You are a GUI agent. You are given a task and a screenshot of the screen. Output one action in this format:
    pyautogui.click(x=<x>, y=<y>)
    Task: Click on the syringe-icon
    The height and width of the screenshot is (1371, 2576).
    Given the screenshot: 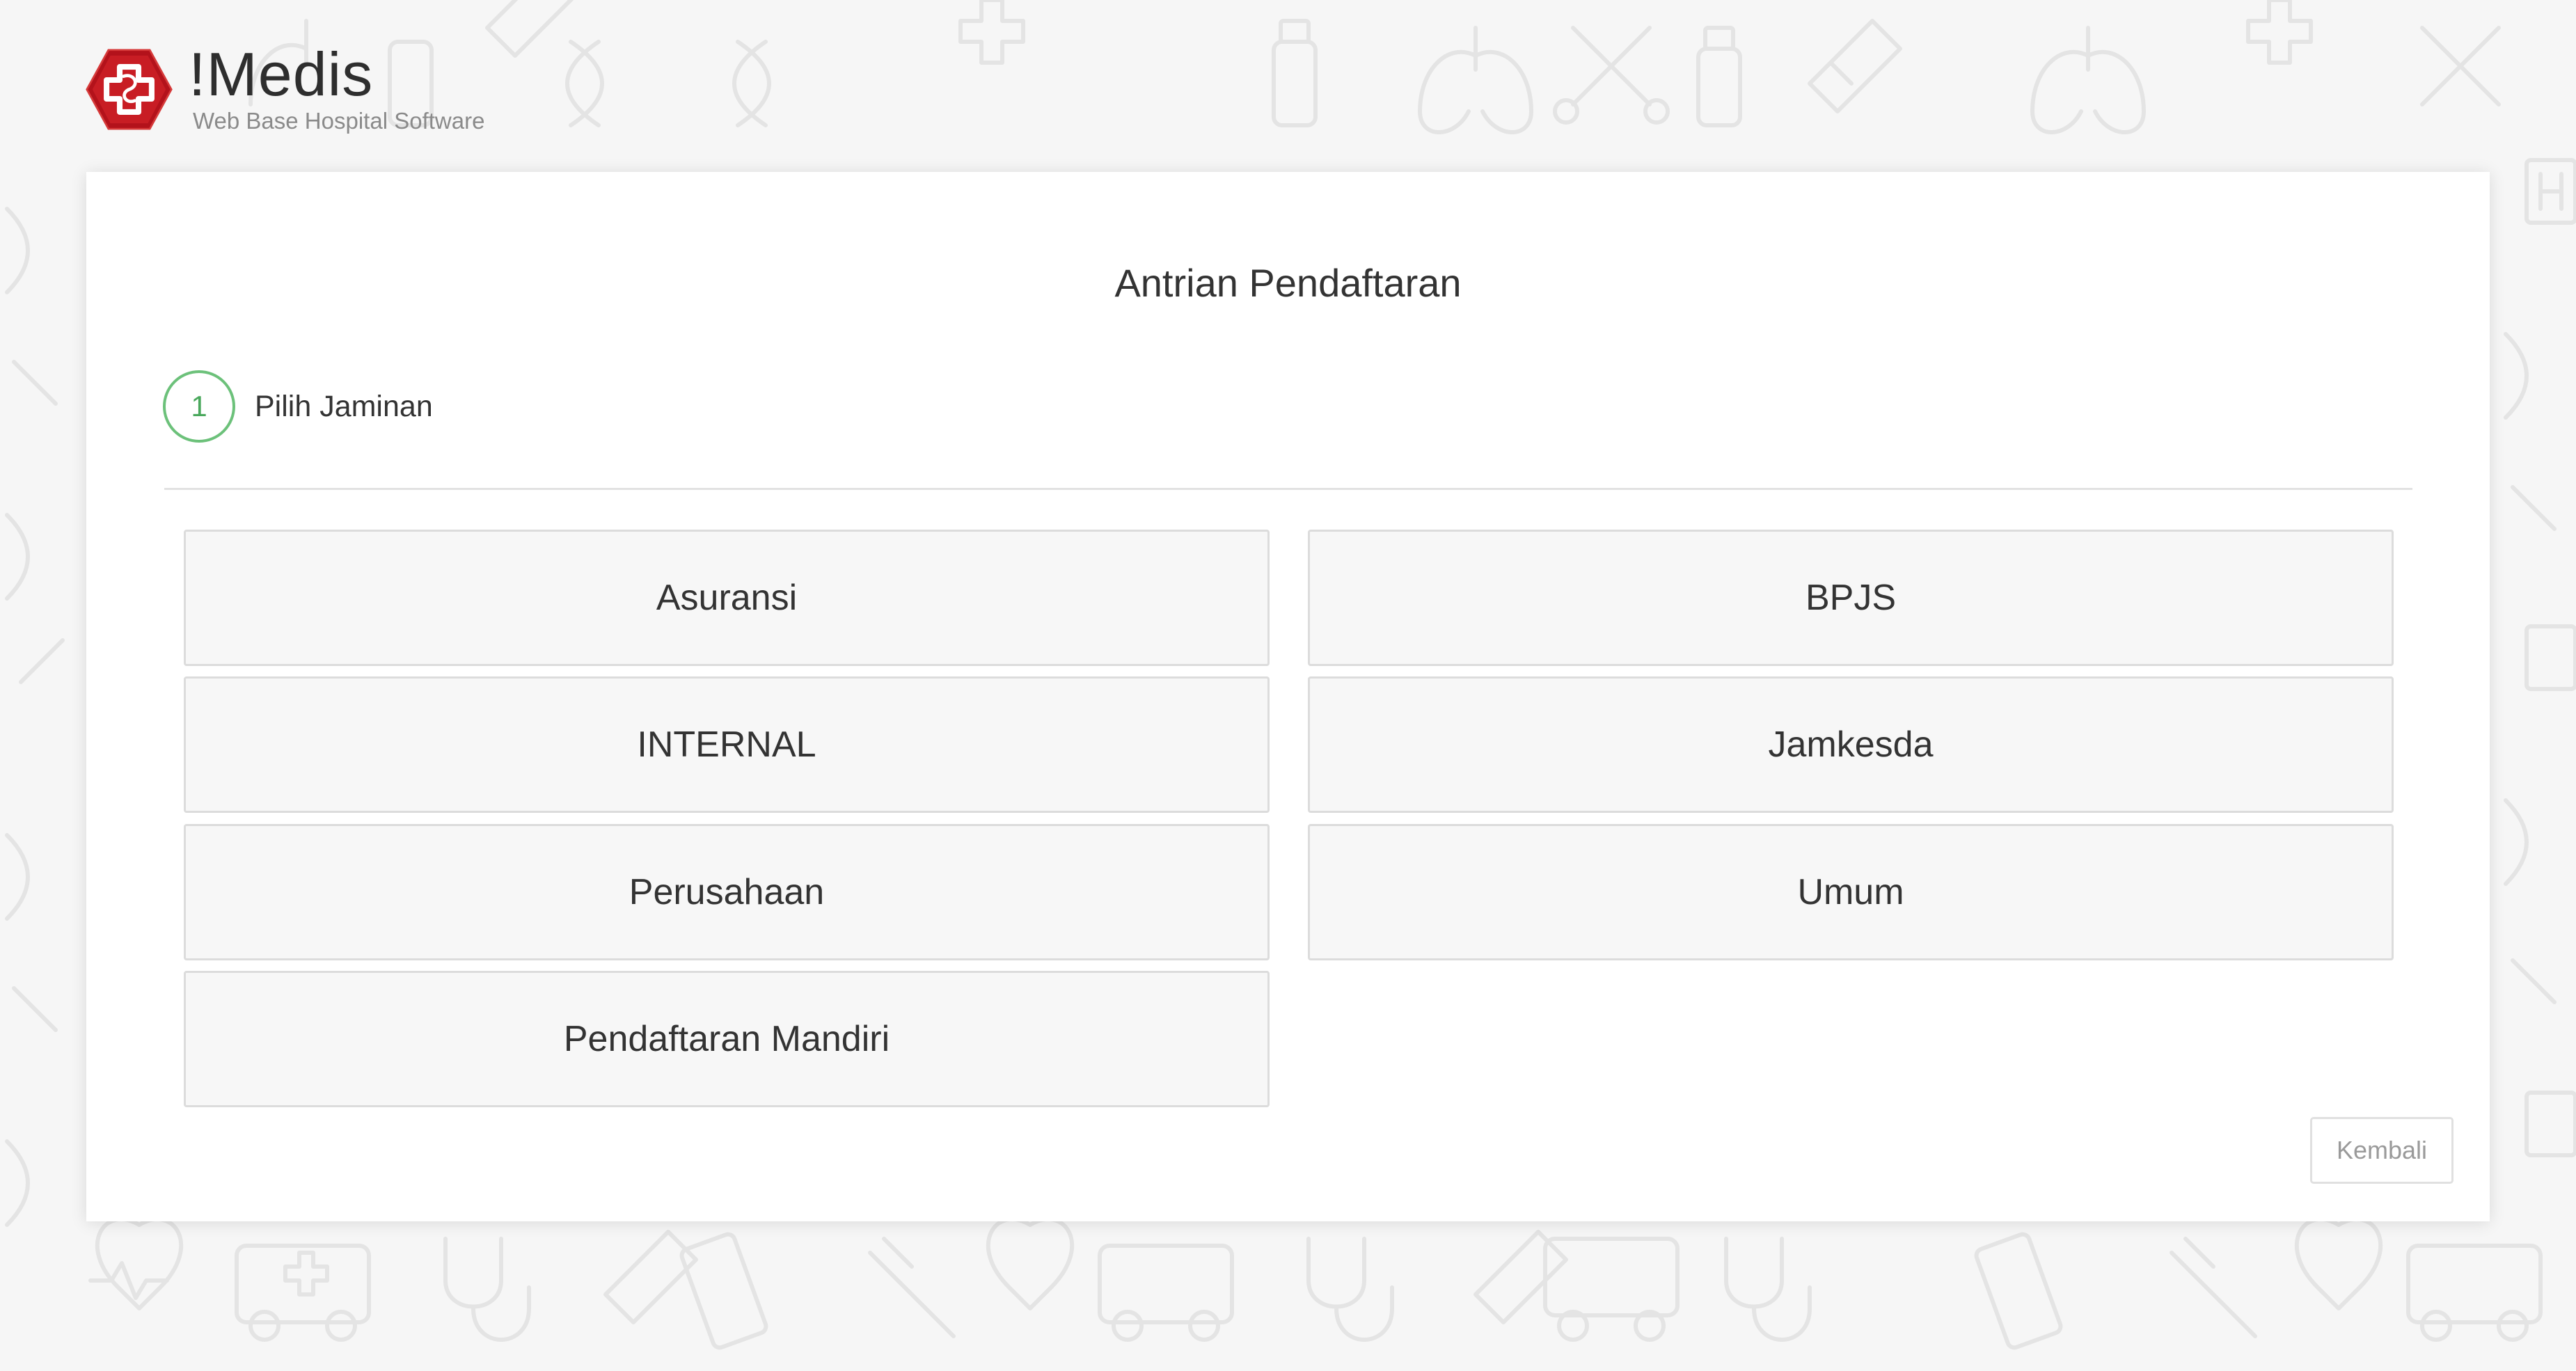 What is the action you would take?
    pyautogui.click(x=912, y=1287)
    